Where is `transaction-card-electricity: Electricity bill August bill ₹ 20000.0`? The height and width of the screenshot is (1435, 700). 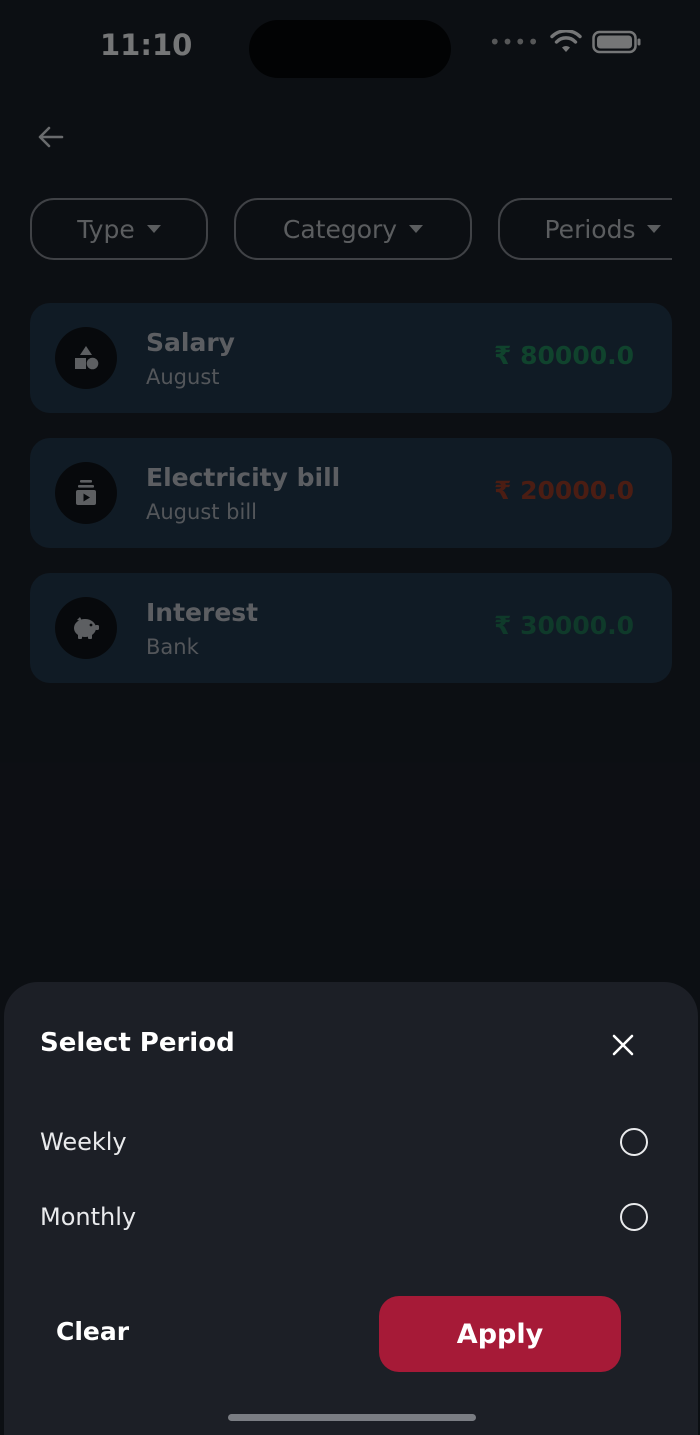
transaction-card-electricity: Electricity bill August bill ₹ 20000.0 is located at coordinates (351, 493).